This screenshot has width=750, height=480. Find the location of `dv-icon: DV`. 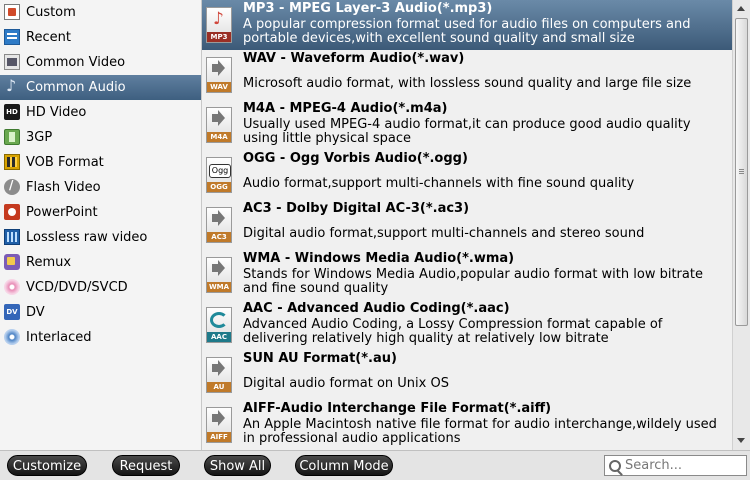

dv-icon: DV is located at coordinates (12, 312).